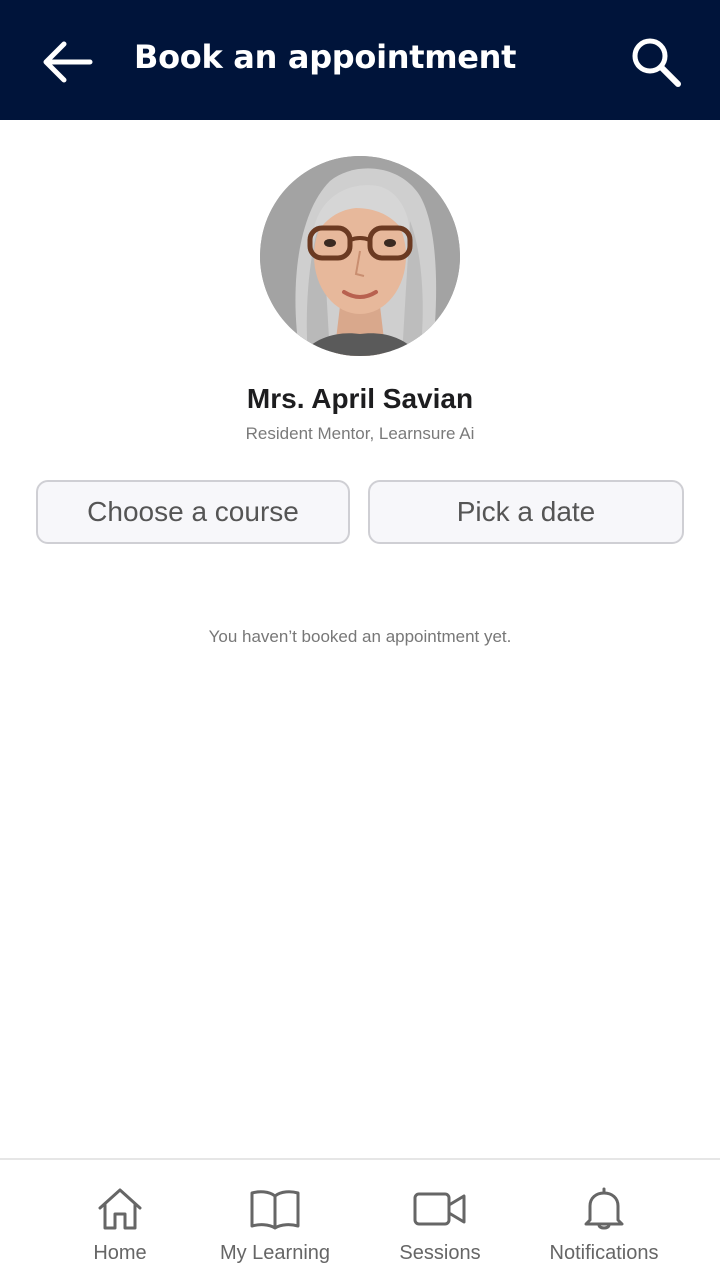 The image size is (720, 1280). I want to click on mentor-avatar, so click(360, 256).